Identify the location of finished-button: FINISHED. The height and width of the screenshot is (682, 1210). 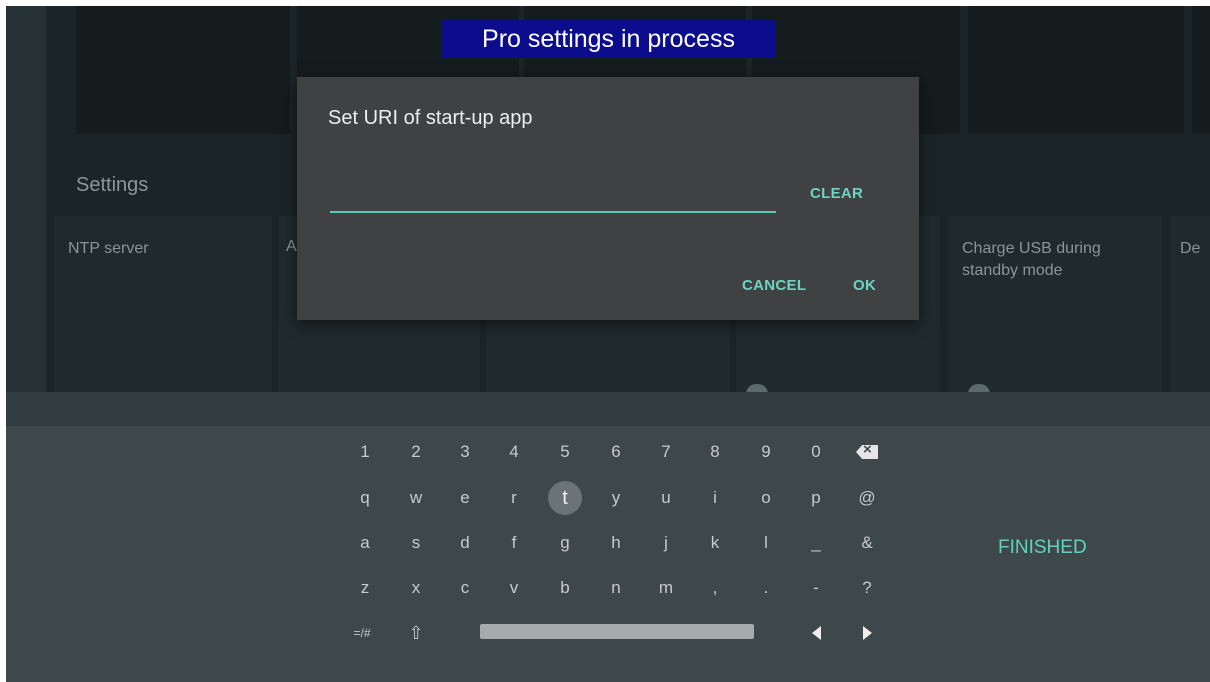
(1042, 548).